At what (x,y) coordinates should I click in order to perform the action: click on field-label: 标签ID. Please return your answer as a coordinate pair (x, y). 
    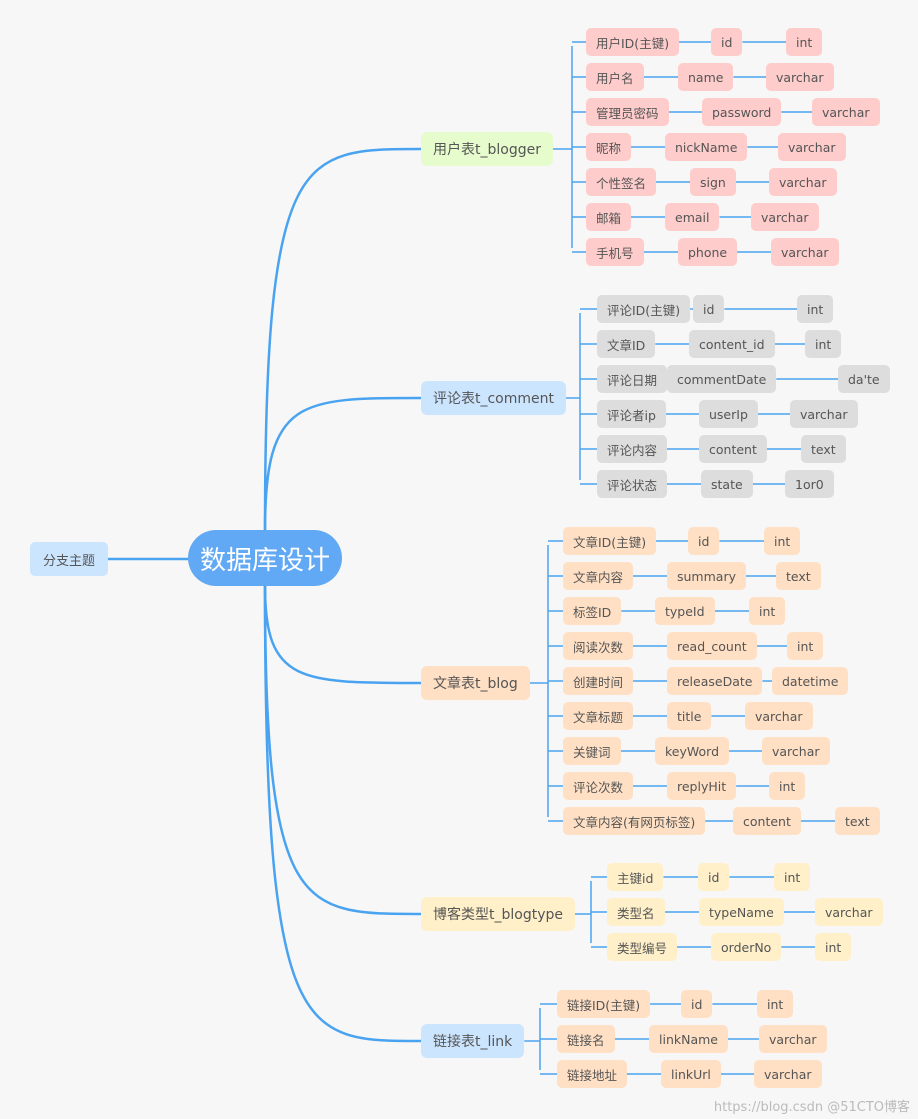
    Looking at the image, I should click on (592, 611).